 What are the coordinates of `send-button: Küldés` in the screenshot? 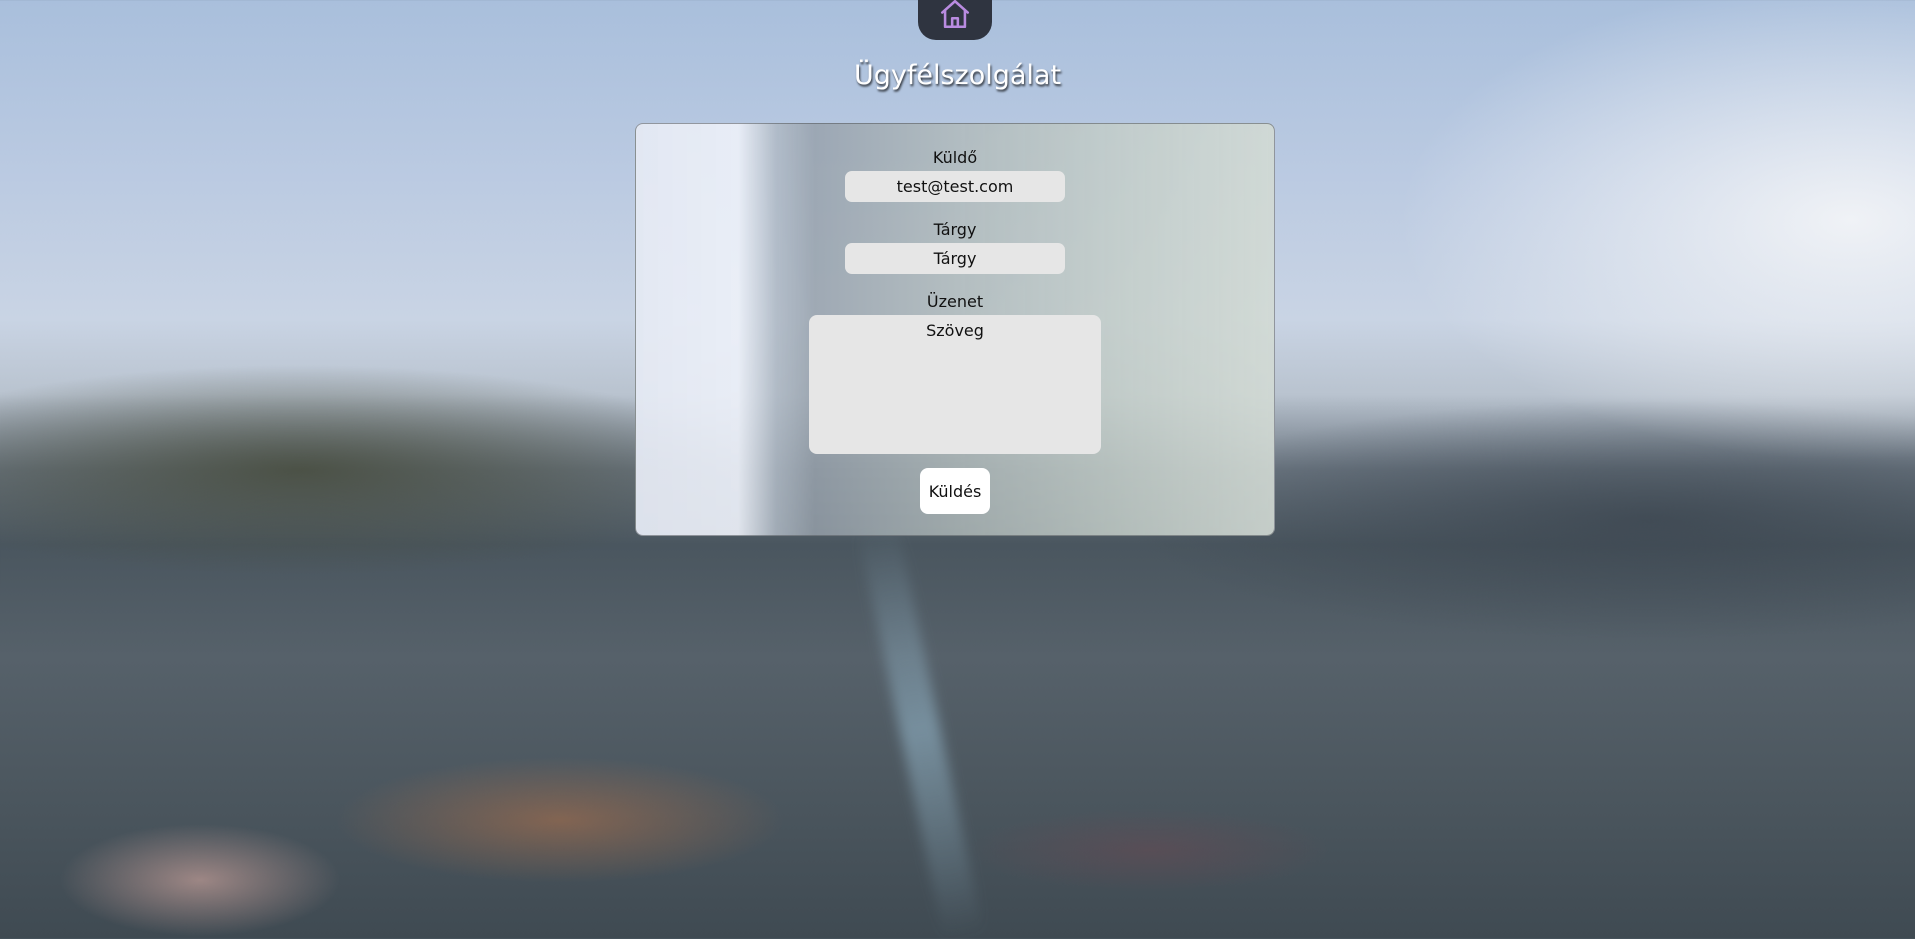 It's located at (955, 491).